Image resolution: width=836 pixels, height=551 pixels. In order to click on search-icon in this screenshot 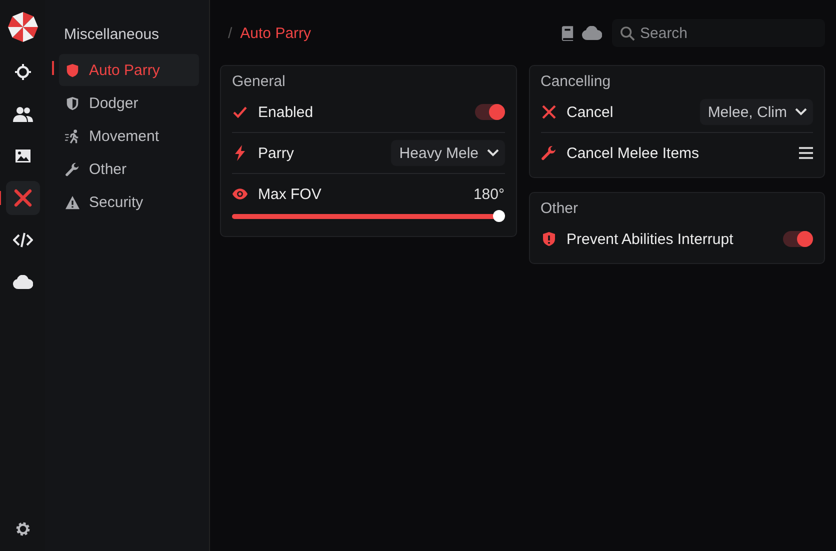, I will do `click(627, 33)`.